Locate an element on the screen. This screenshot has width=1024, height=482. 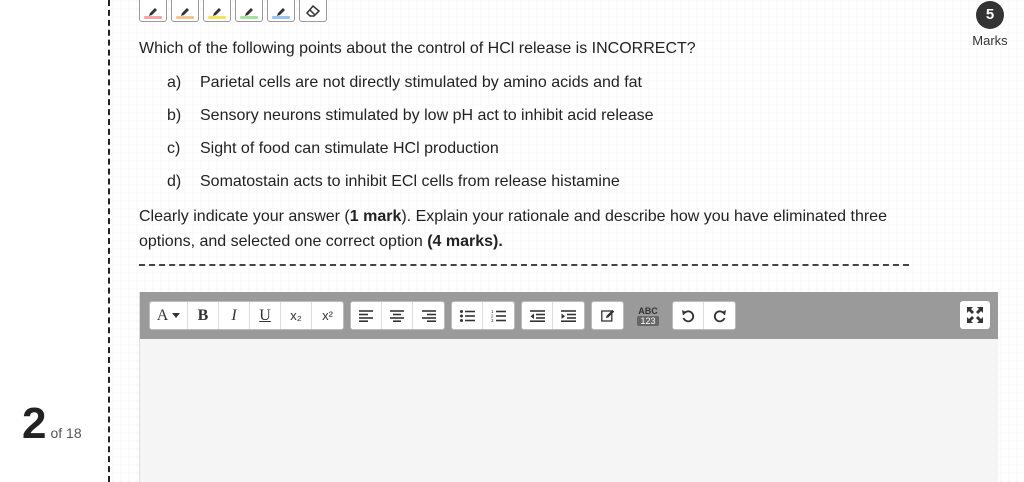
align-center-icon is located at coordinates (397, 315).